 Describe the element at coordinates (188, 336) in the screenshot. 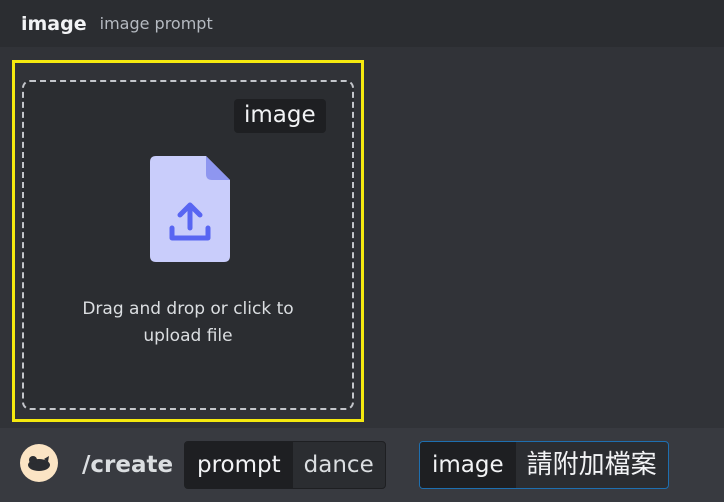

I see `dropzone-instruction-line2: upload file` at that location.